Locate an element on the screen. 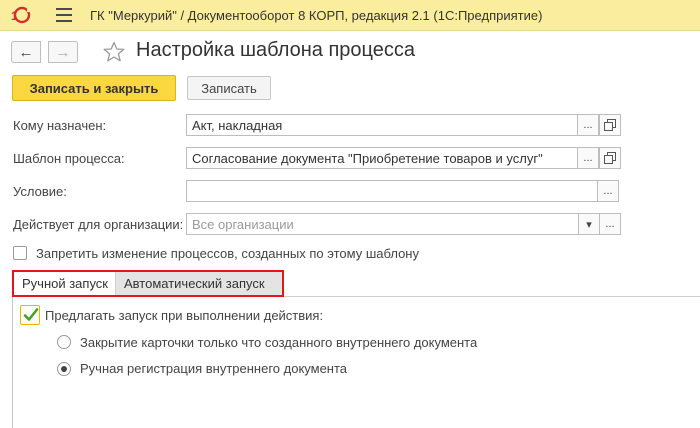 The height and width of the screenshot is (428, 700). favorite-star-icon is located at coordinates (114, 52).